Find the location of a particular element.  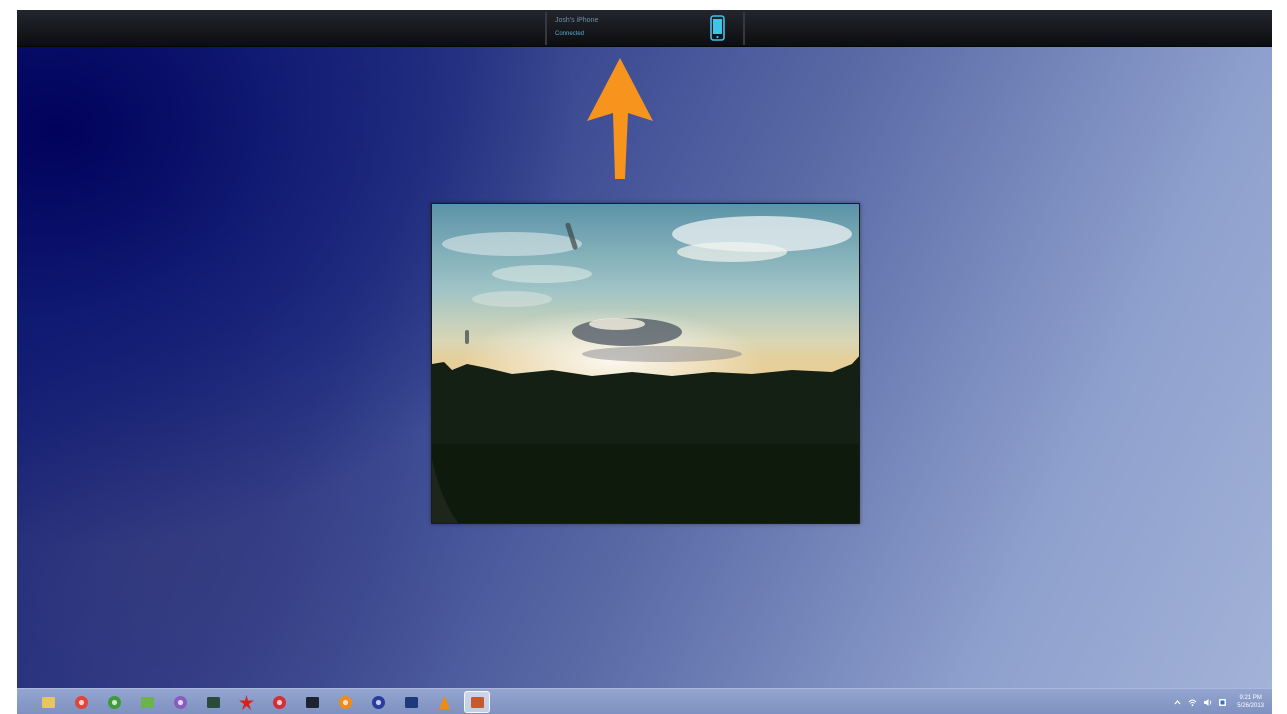

taskbar-pinned-apps is located at coordinates (268, 702).